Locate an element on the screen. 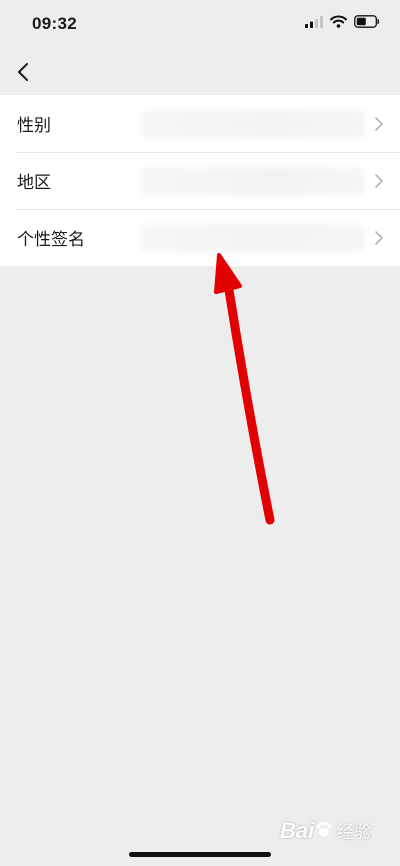  battery-icon is located at coordinates (367, 21).